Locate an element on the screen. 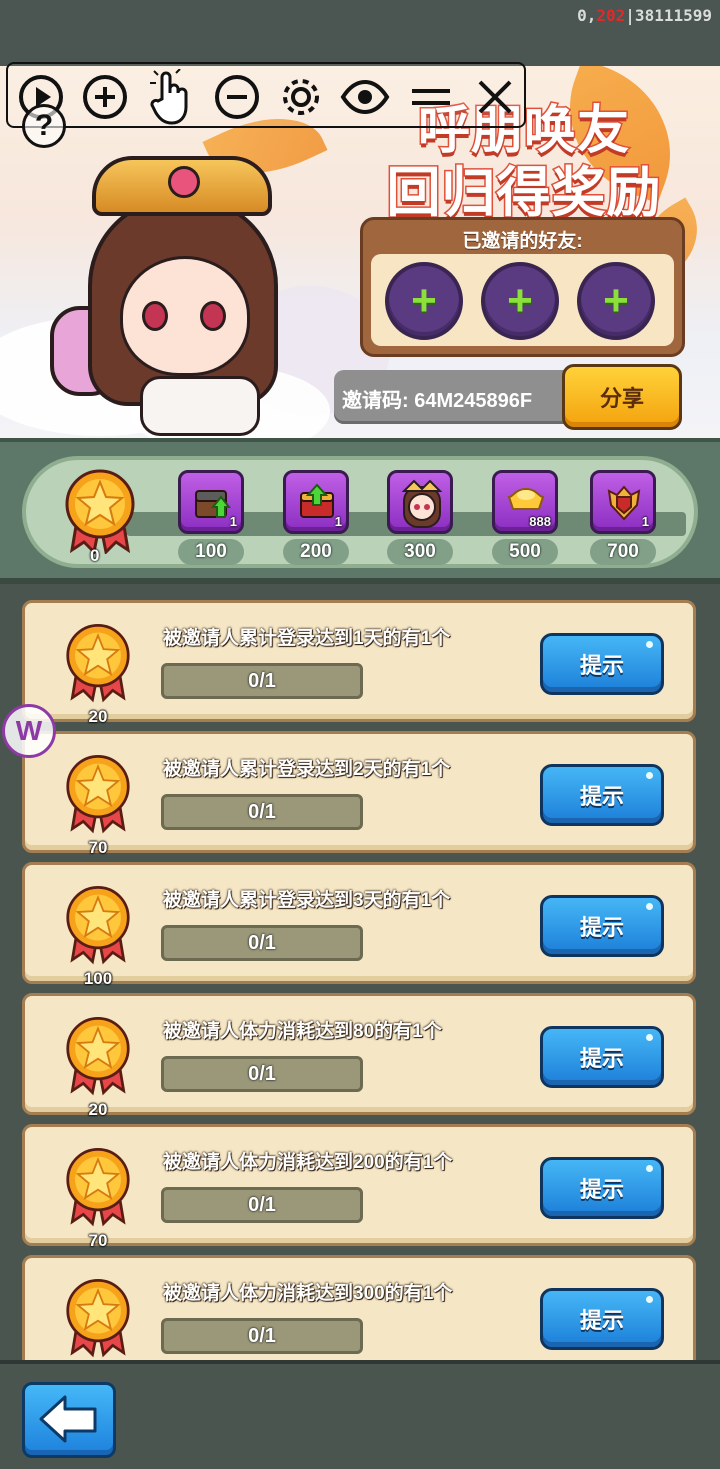 This screenshot has width=720, height=1469. task-row: 100 被邀请人累计登录达到3天的有1个 0/1 提示 is located at coordinates (359, 925).